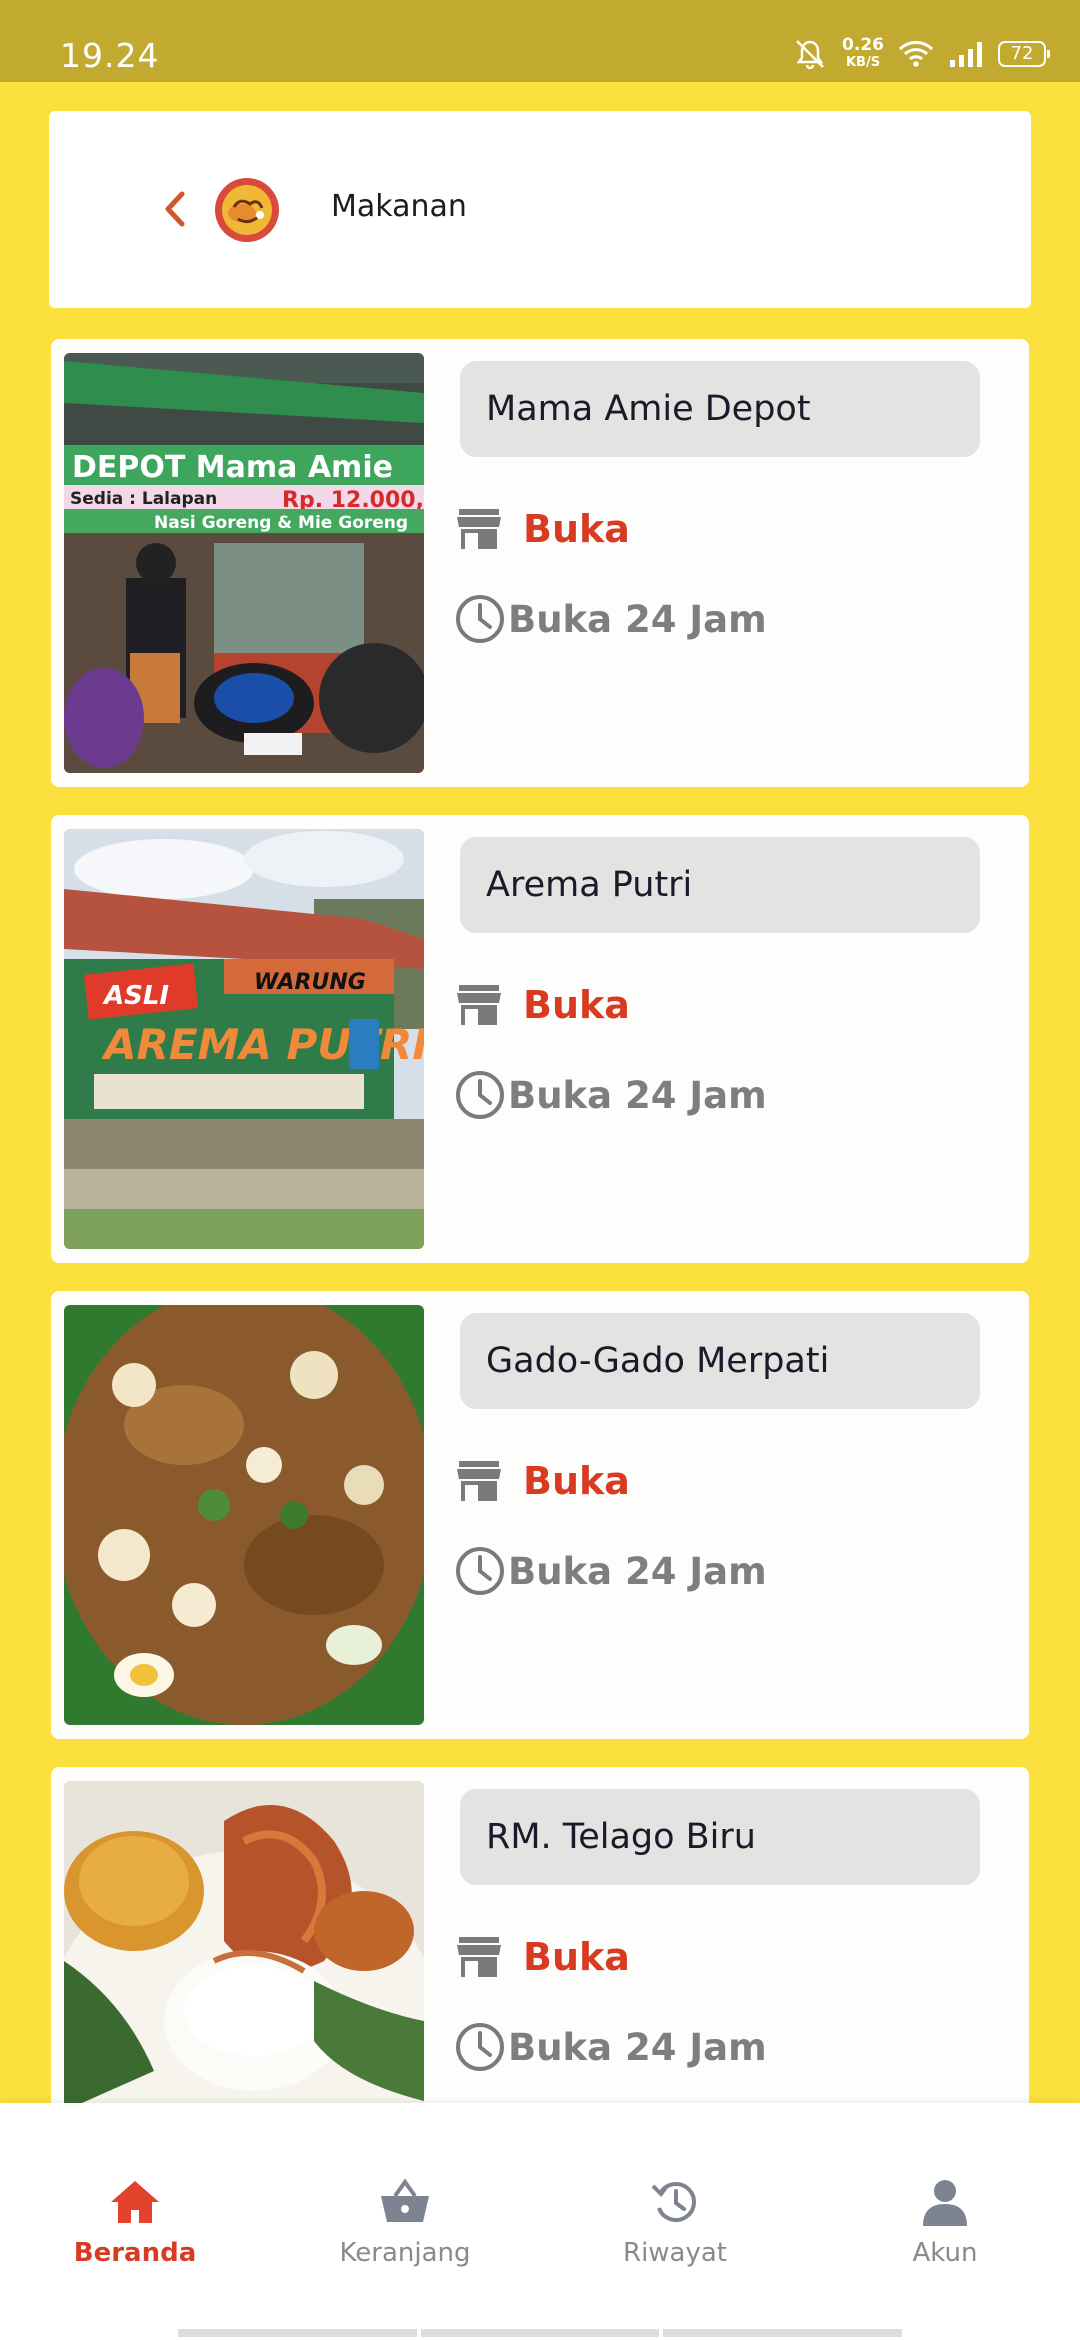 The width and height of the screenshot is (1080, 2340). Describe the element at coordinates (916, 54) in the screenshot. I see `wifi-icon` at that location.